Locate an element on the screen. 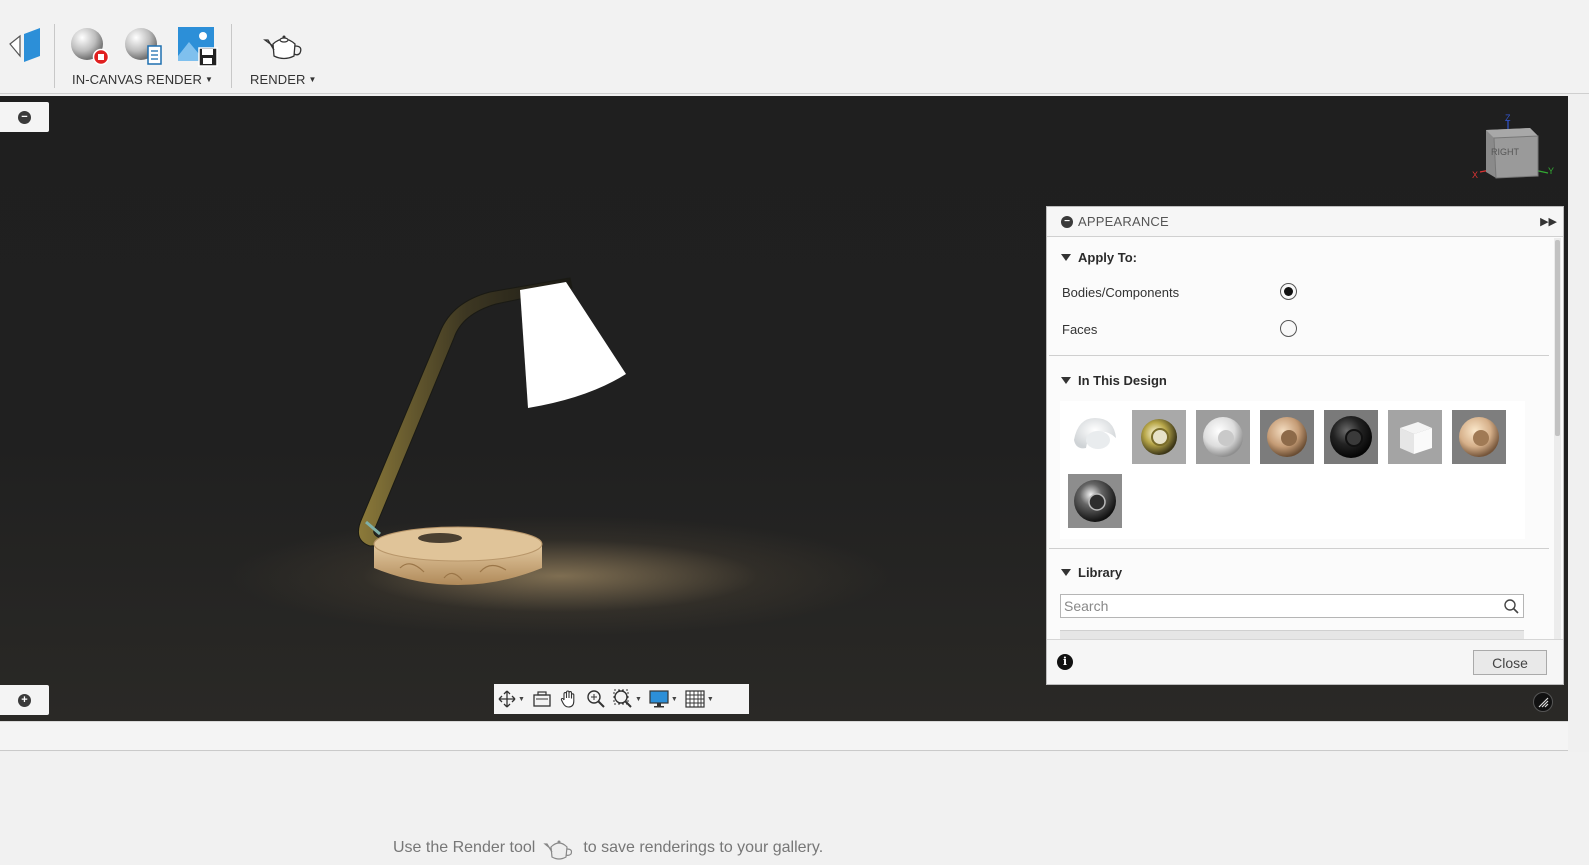 This screenshot has height=865, width=1589. zoom-icon is located at coordinates (596, 699).